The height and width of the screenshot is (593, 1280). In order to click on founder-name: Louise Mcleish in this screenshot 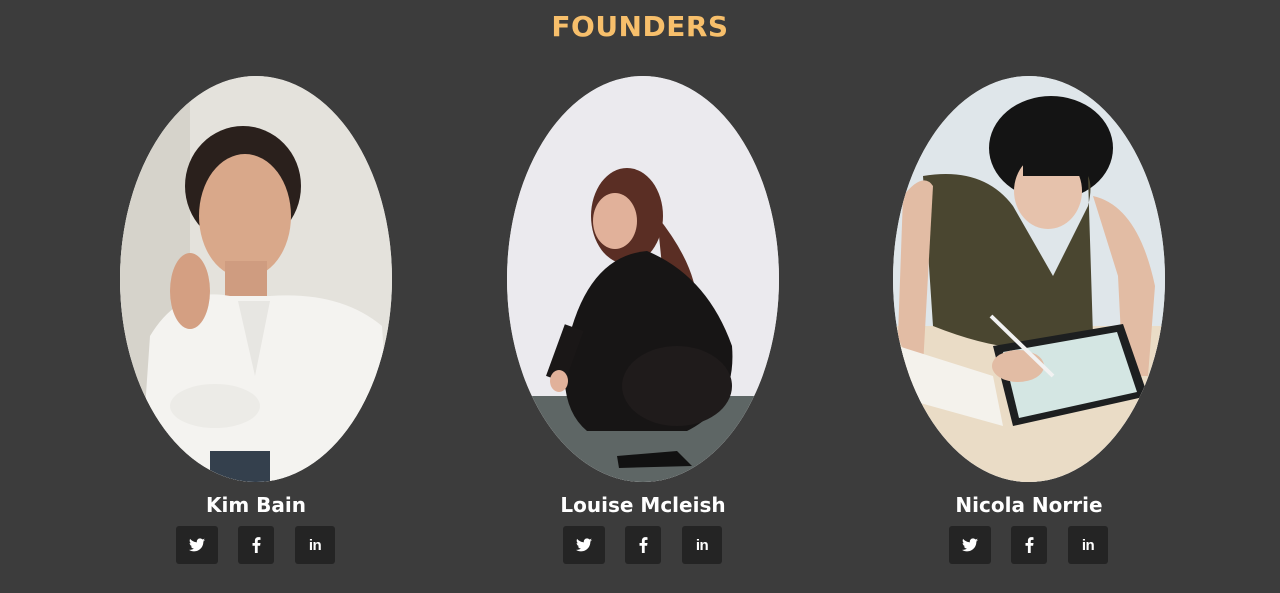, I will do `click(643, 505)`.